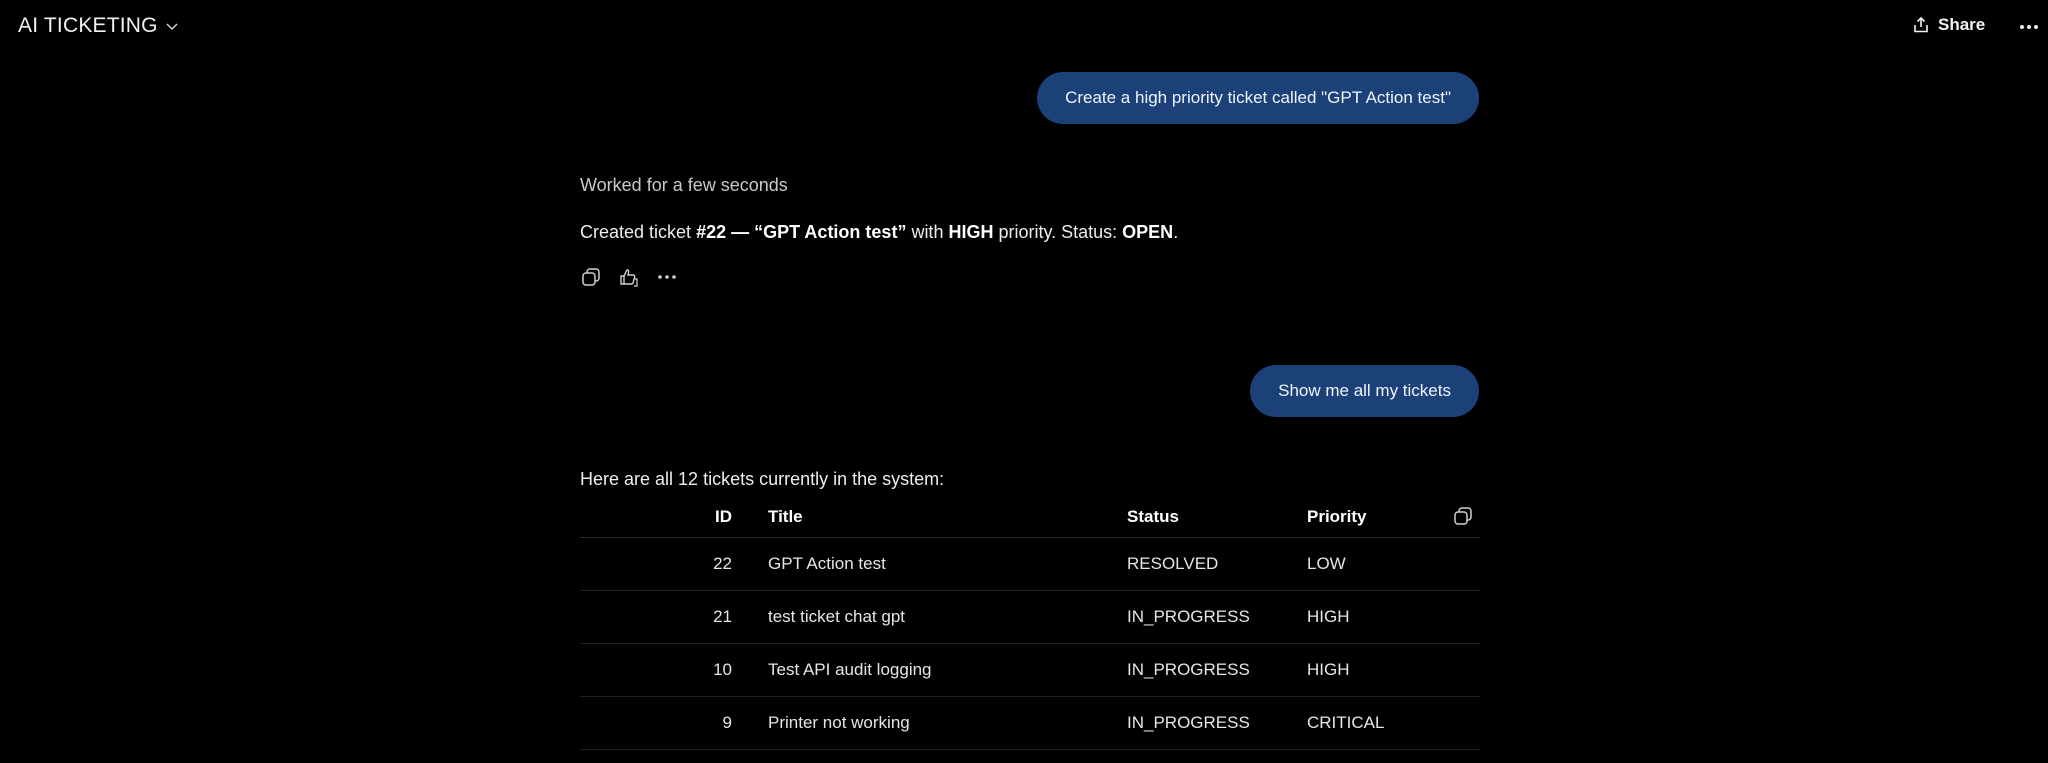  I want to click on reply-ticket-ref: #22 — “GPT Action test”, so click(801, 232).